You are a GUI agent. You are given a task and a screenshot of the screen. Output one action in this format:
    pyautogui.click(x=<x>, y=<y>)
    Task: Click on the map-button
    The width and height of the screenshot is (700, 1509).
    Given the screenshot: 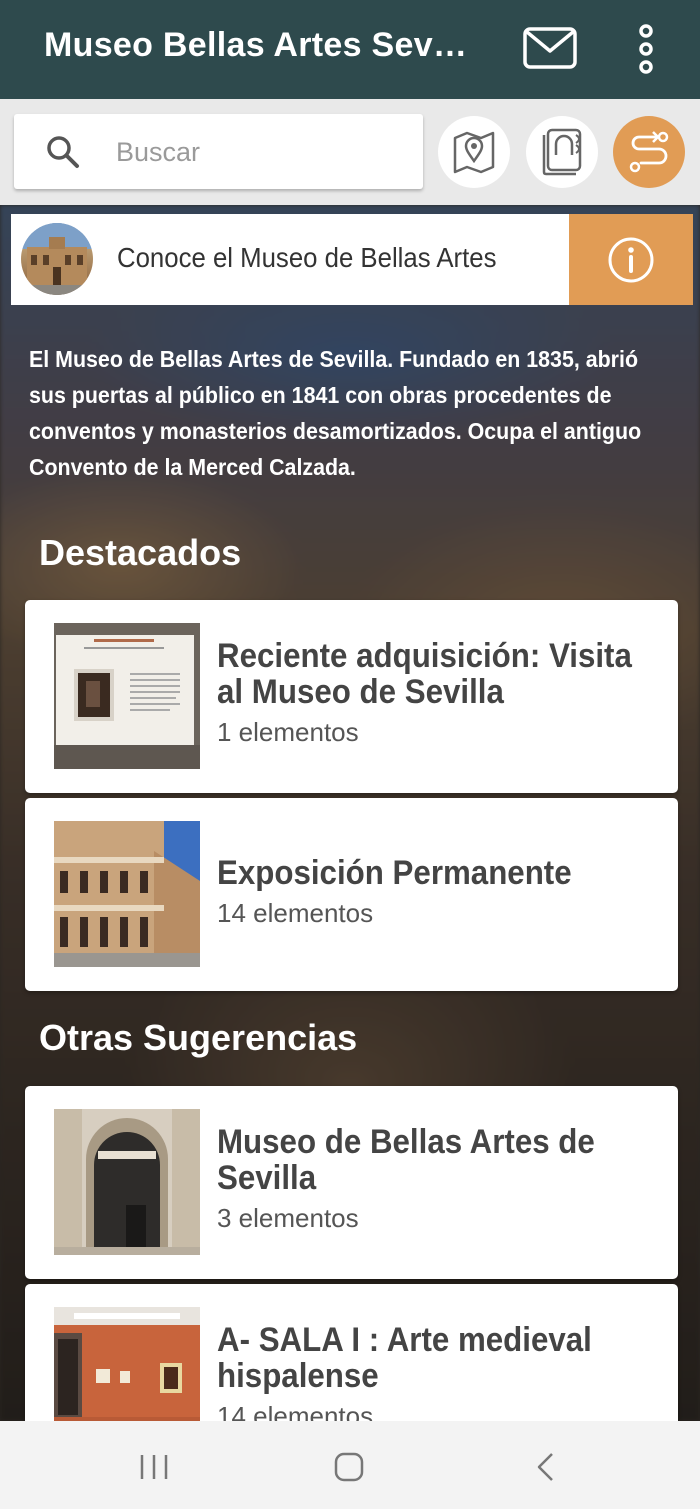 What is the action you would take?
    pyautogui.click(x=474, y=152)
    